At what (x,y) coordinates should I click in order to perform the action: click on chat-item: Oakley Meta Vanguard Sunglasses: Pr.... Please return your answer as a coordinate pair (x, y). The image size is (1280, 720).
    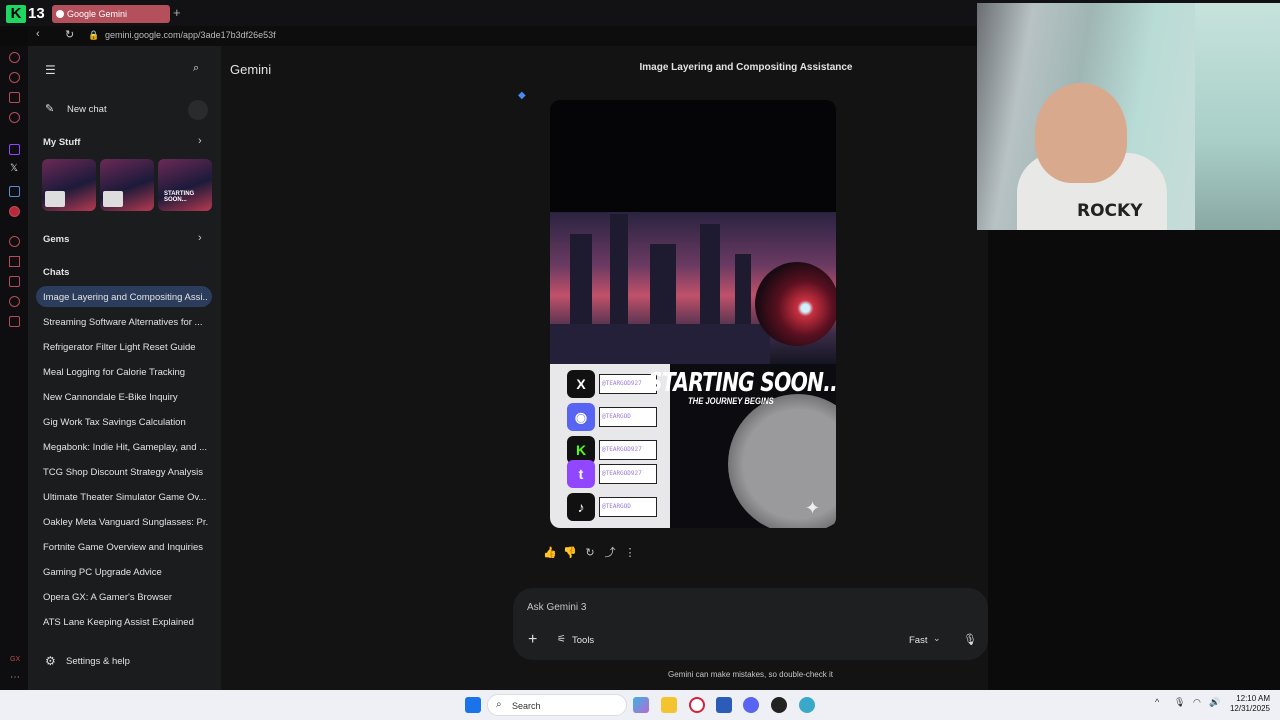
    Looking at the image, I should click on (125, 522).